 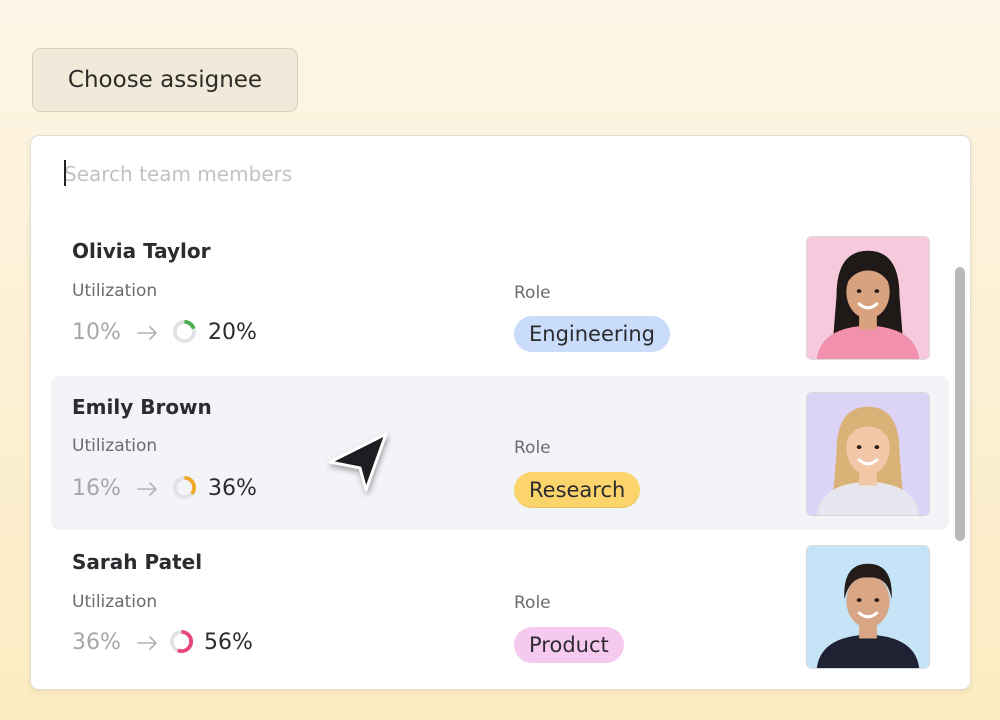 I want to click on utilization-from: 36%, so click(x=96, y=642).